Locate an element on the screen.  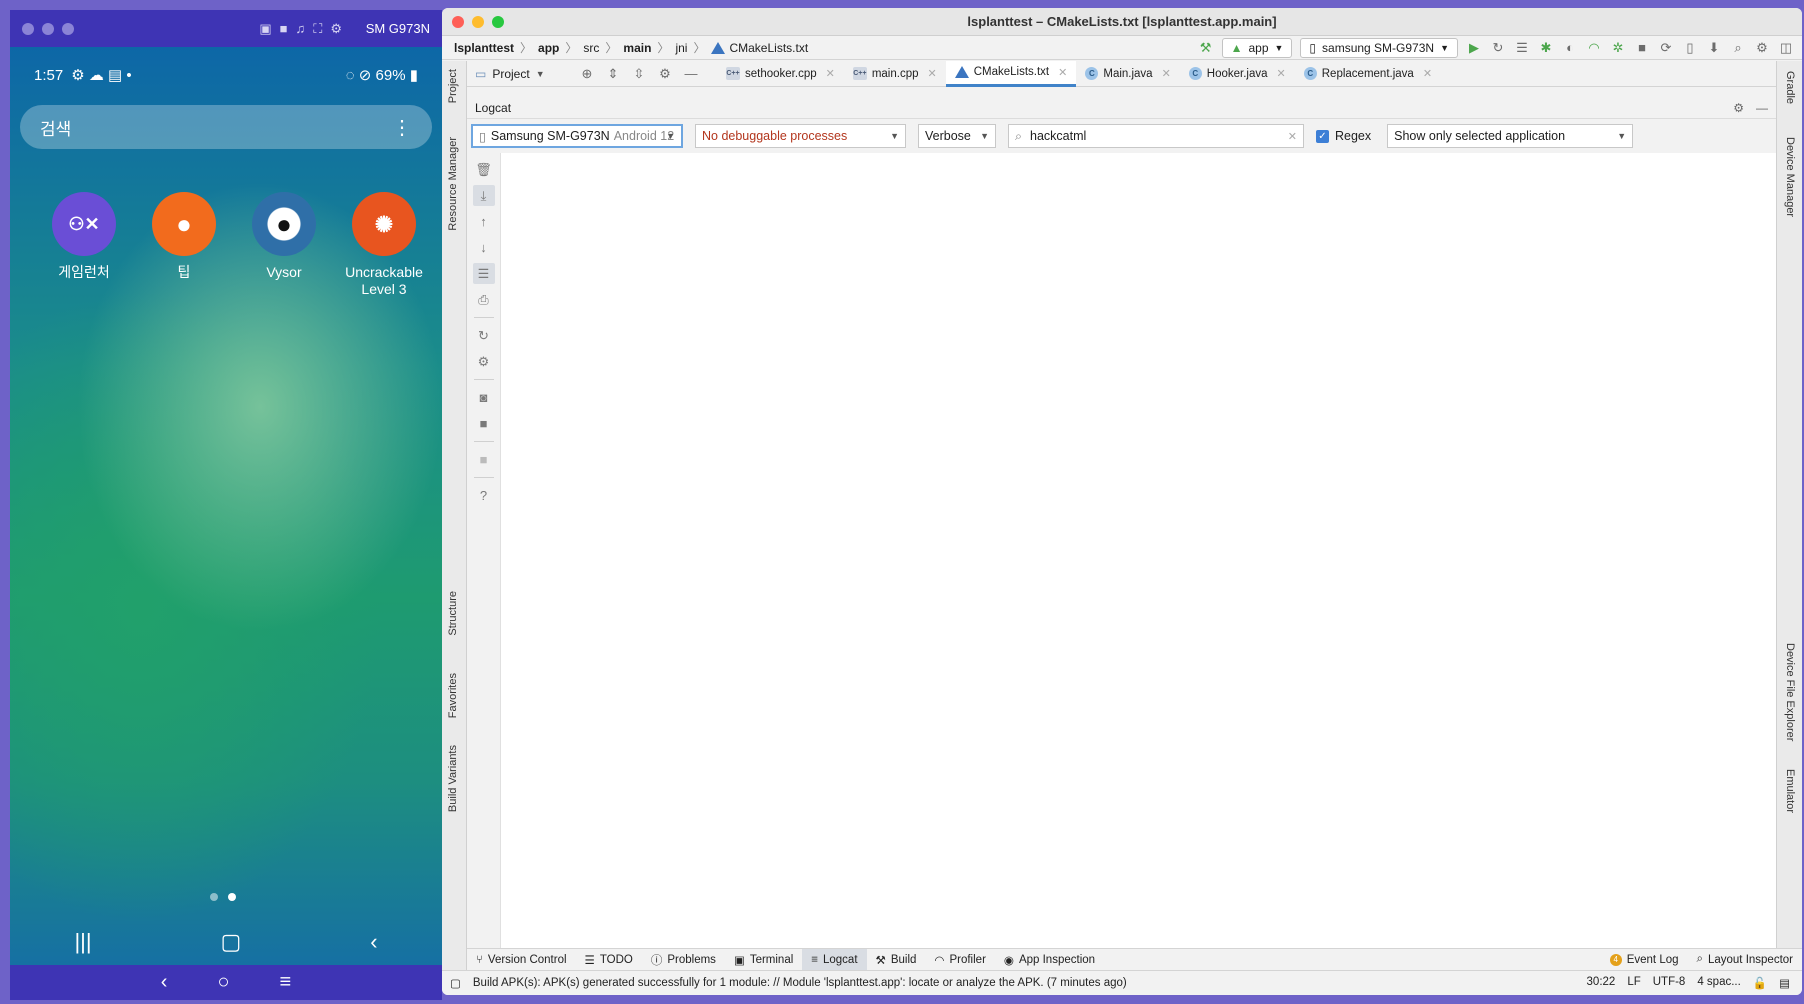
device-manager-icon: ▯ is located at coordinates (1690, 48).